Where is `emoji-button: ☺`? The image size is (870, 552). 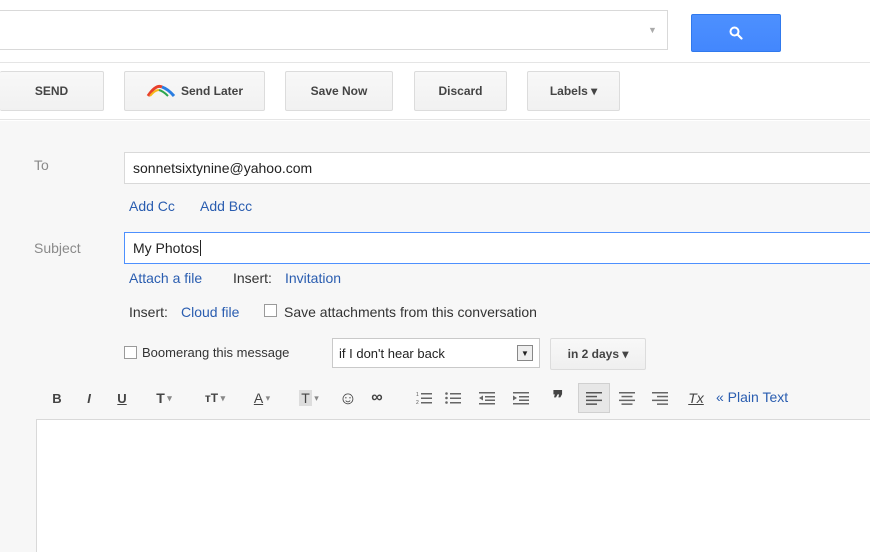 emoji-button: ☺ is located at coordinates (348, 398).